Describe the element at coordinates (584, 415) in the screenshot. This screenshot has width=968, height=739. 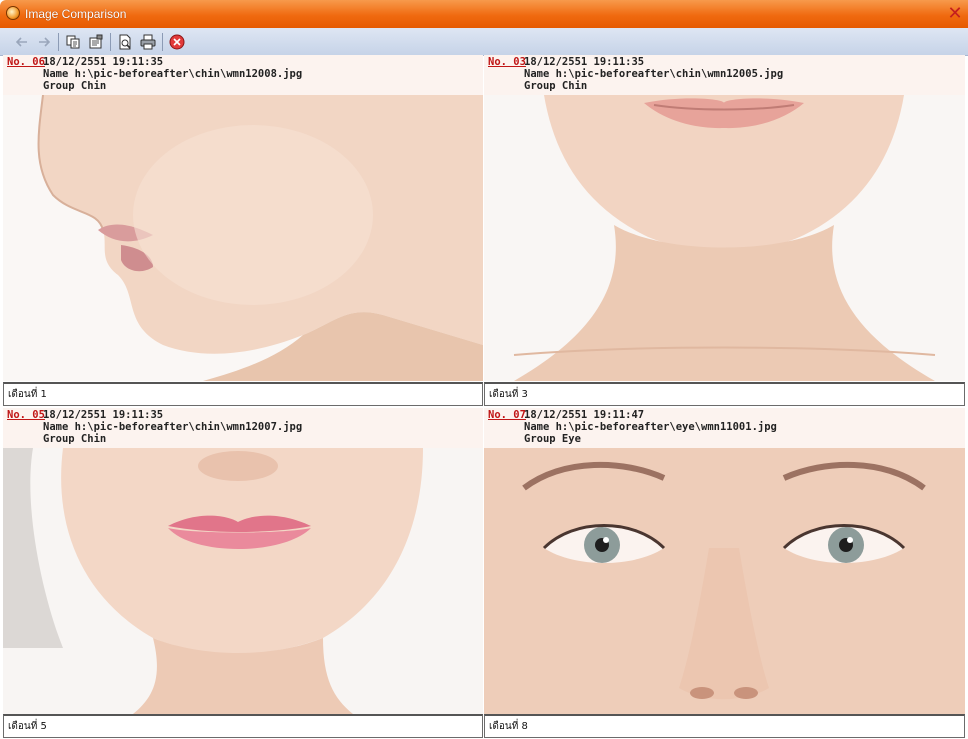
I see `image-datetime: 18/12/2551 19:11:47` at that location.